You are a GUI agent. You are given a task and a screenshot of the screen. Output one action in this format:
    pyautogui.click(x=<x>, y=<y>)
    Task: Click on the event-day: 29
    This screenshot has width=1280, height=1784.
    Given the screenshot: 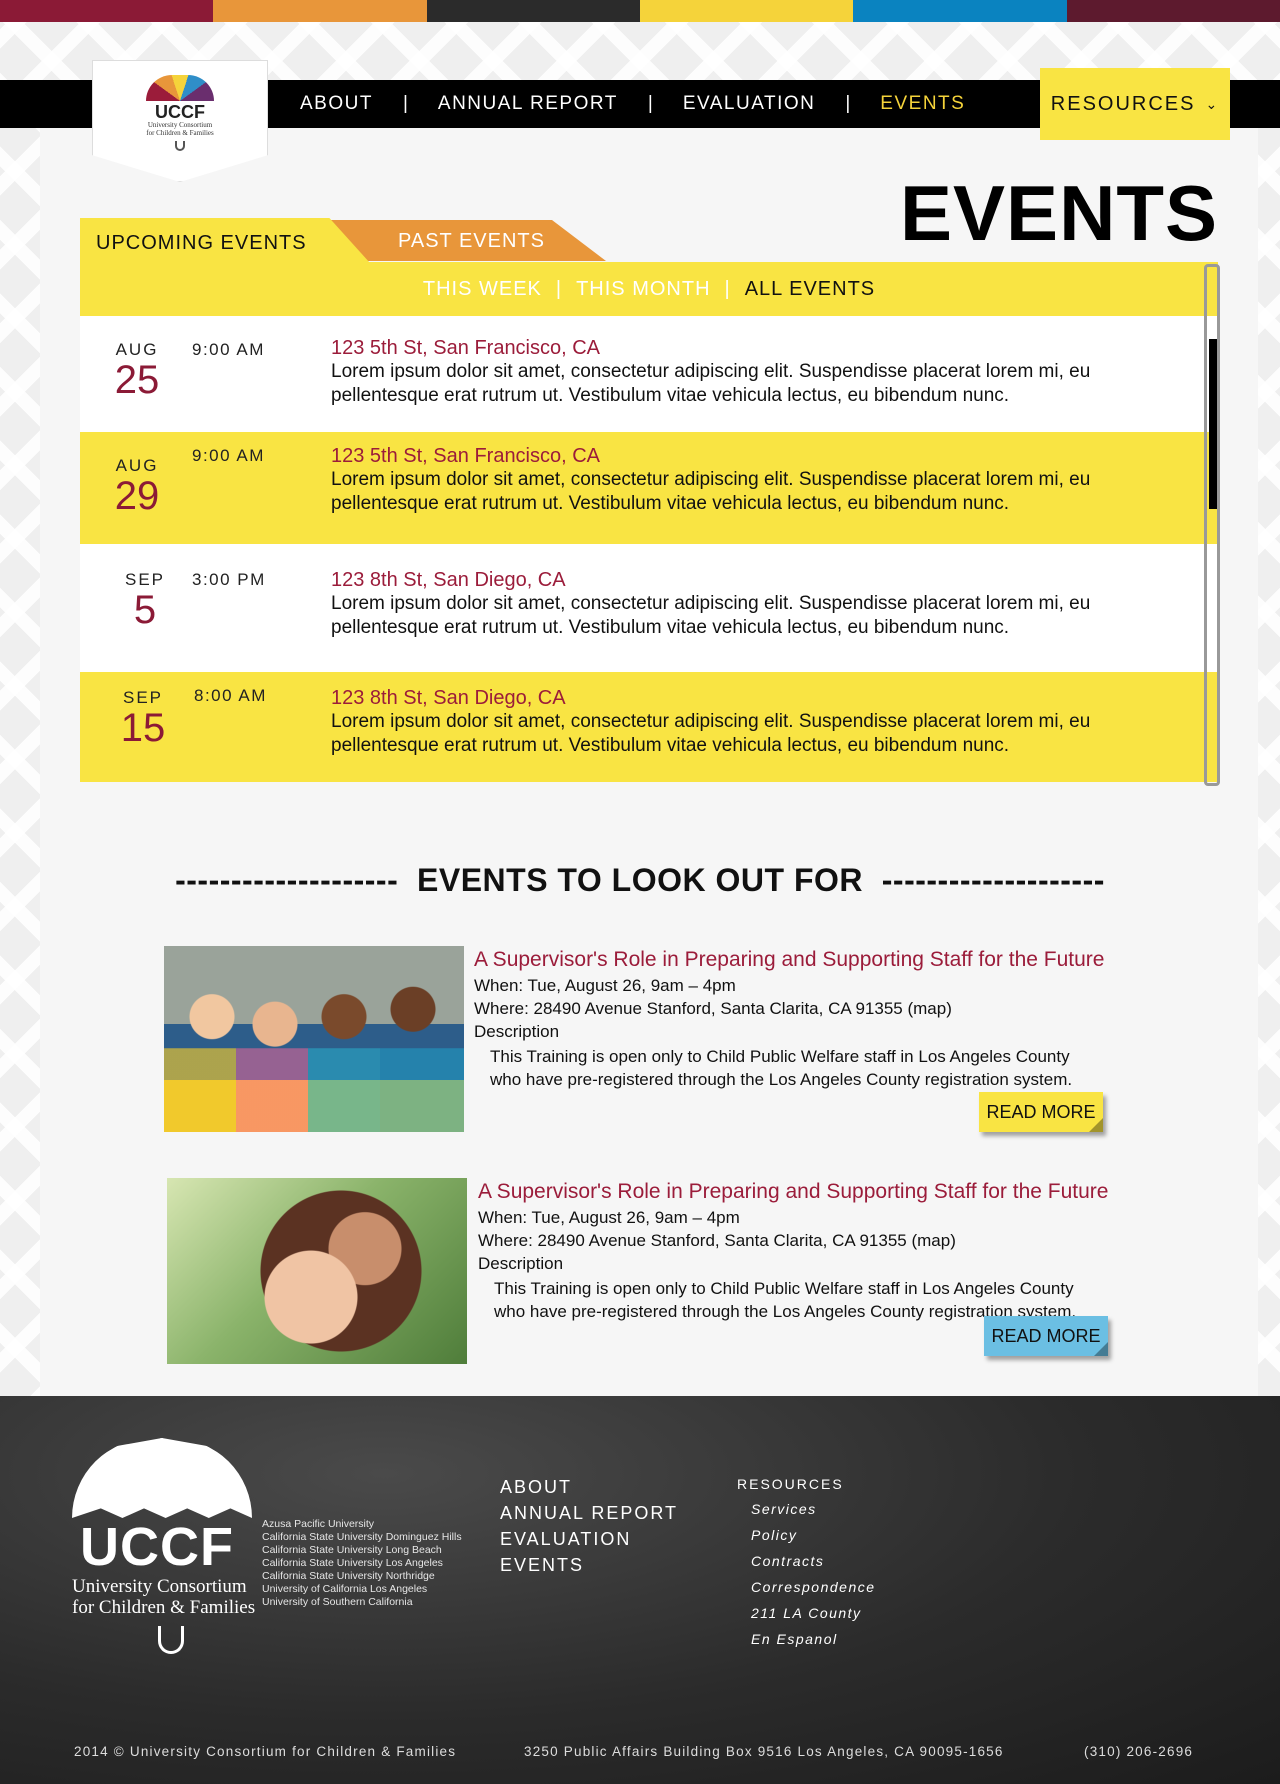 What is the action you would take?
    pyautogui.click(x=137, y=496)
    